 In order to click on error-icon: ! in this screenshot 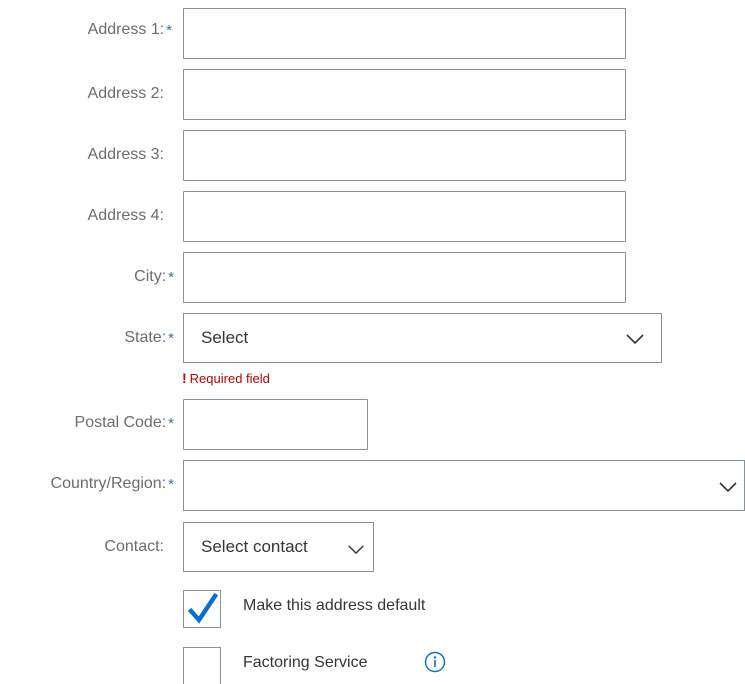, I will do `click(184, 378)`.